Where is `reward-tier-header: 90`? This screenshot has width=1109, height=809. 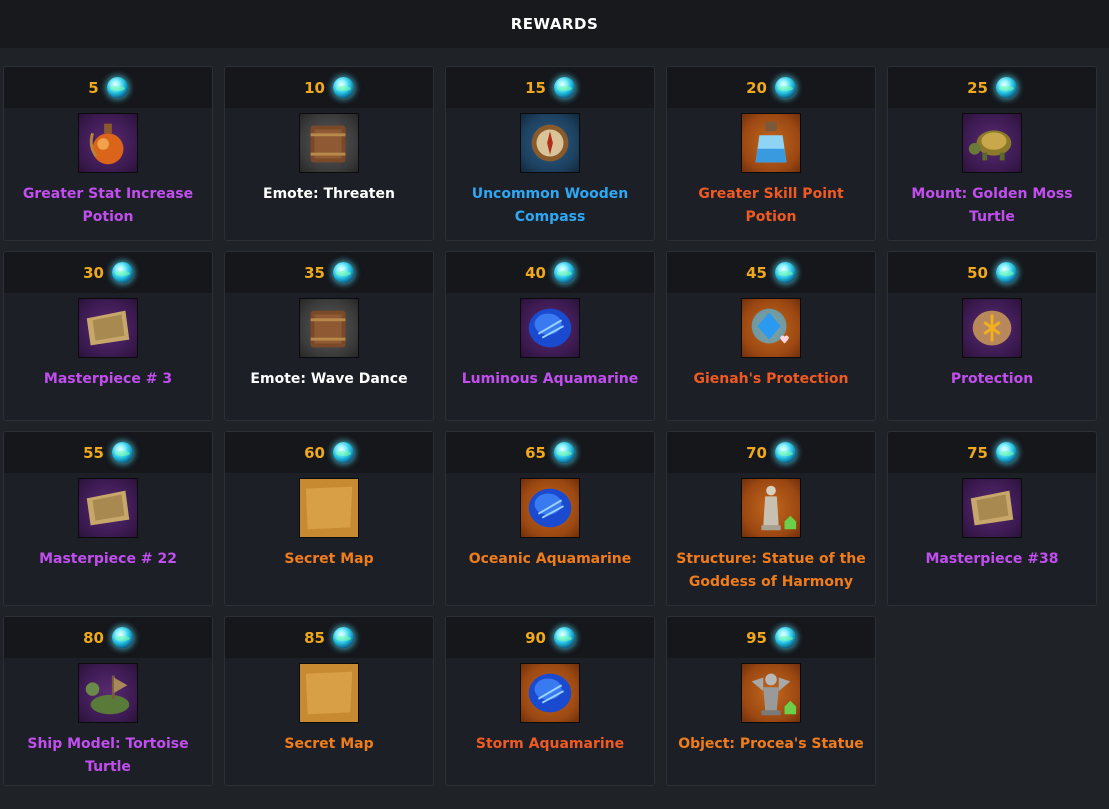 reward-tier-header: 90 is located at coordinates (550, 637).